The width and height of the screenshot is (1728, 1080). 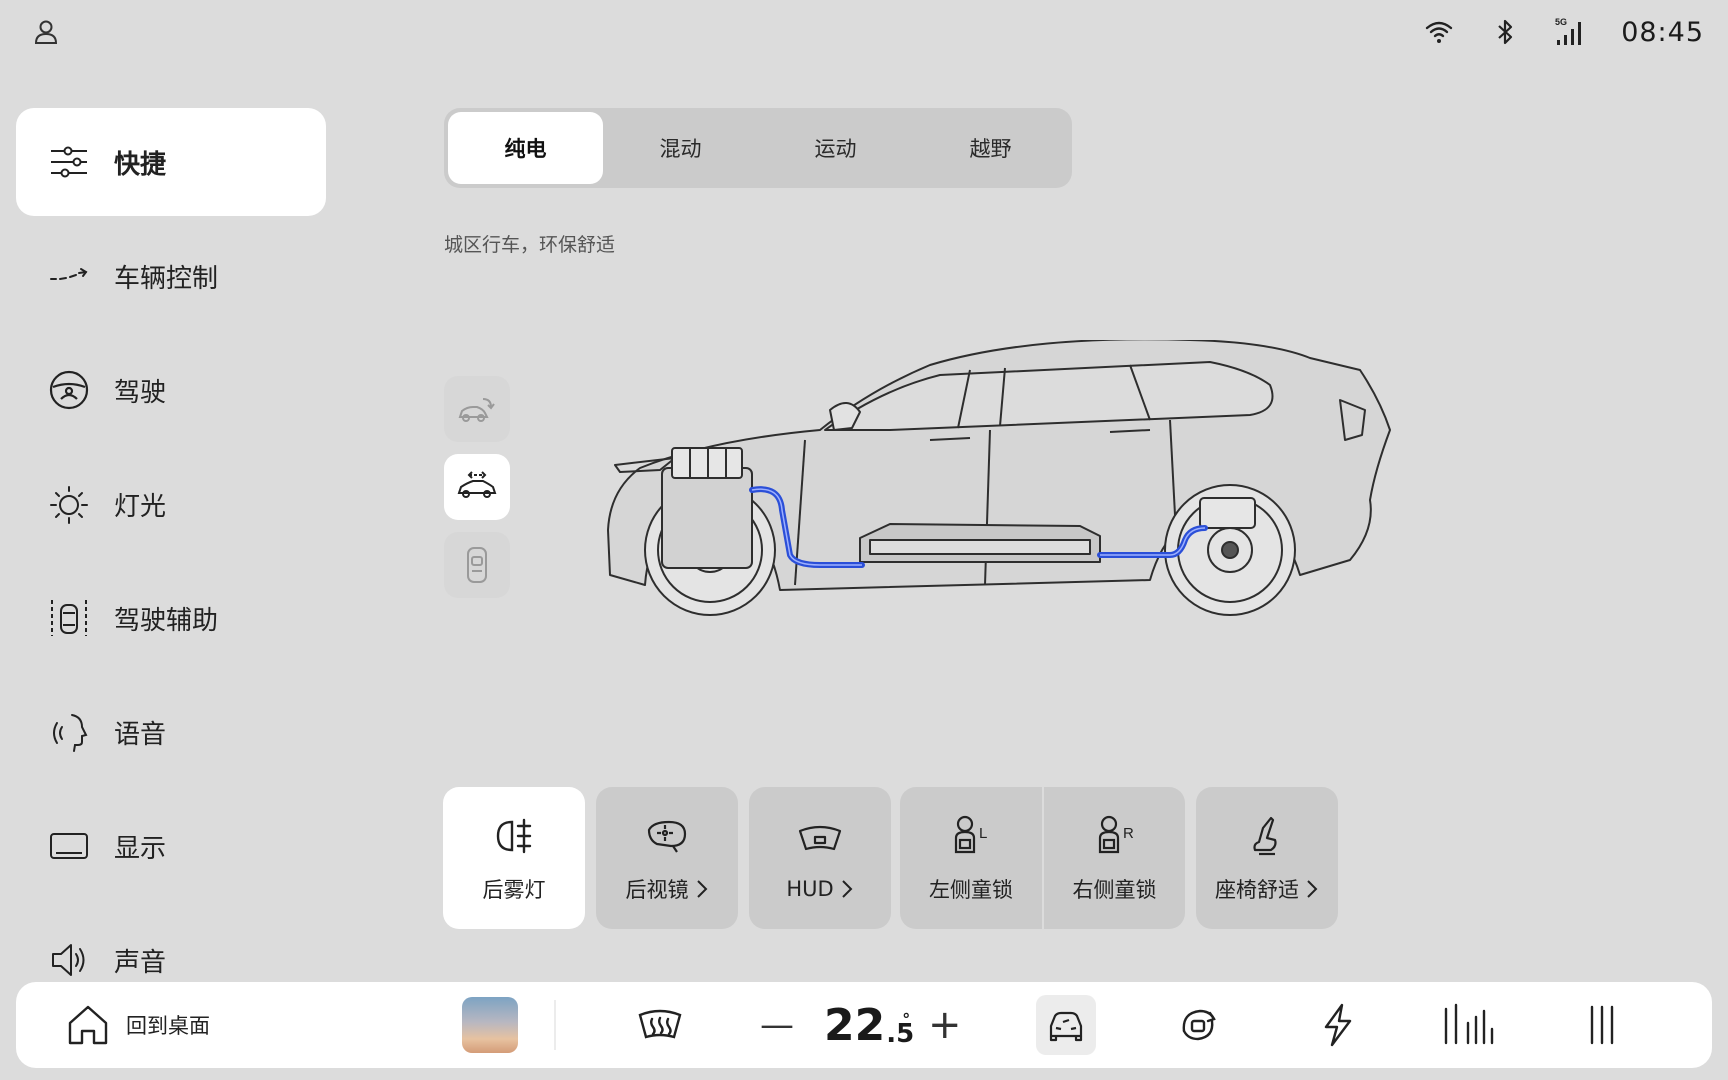 I want to click on hud-icon, so click(x=820, y=839).